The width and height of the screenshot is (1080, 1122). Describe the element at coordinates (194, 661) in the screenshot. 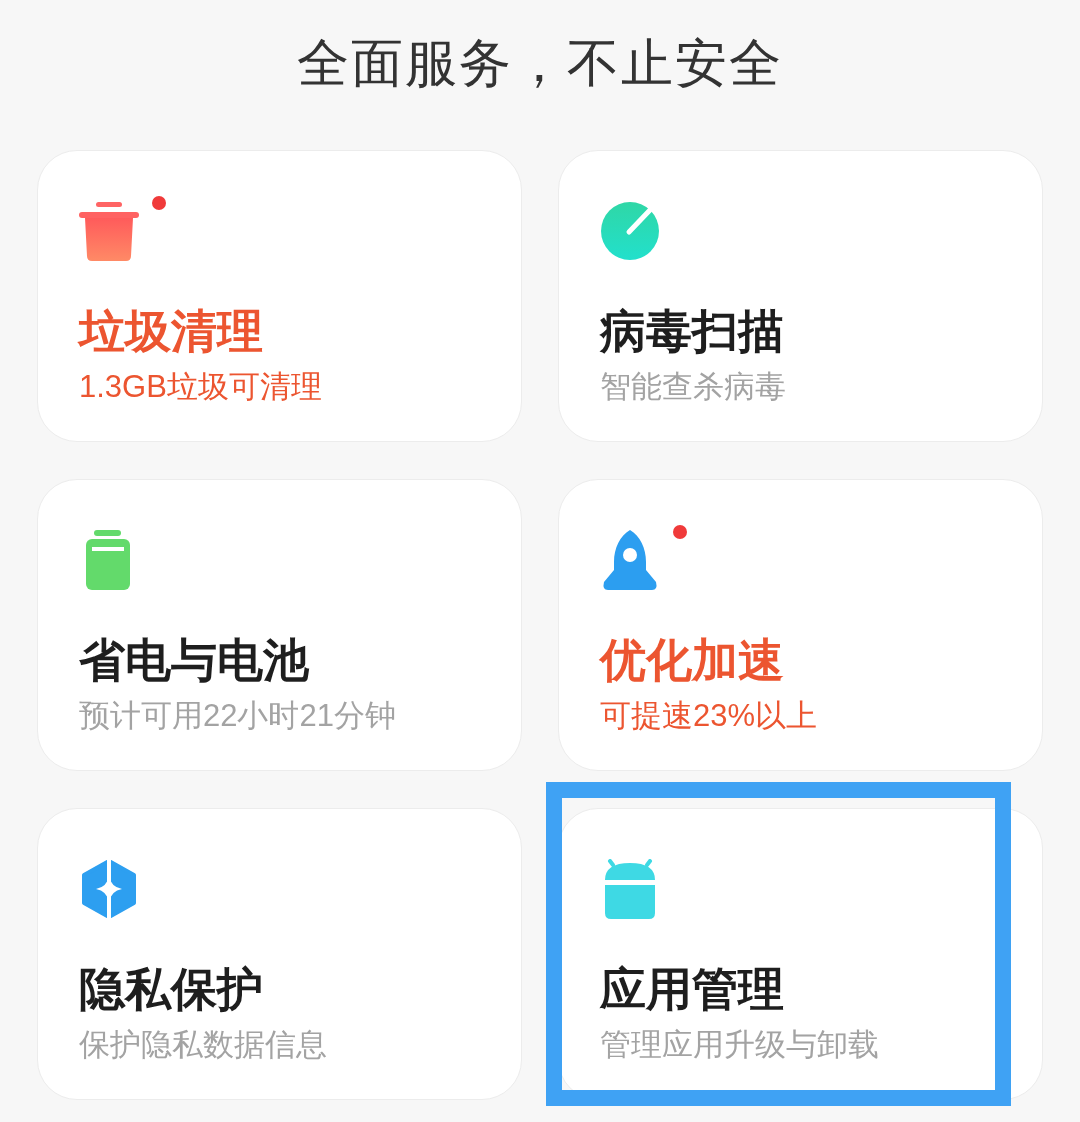

I see `card-title: 省电与电池` at that location.